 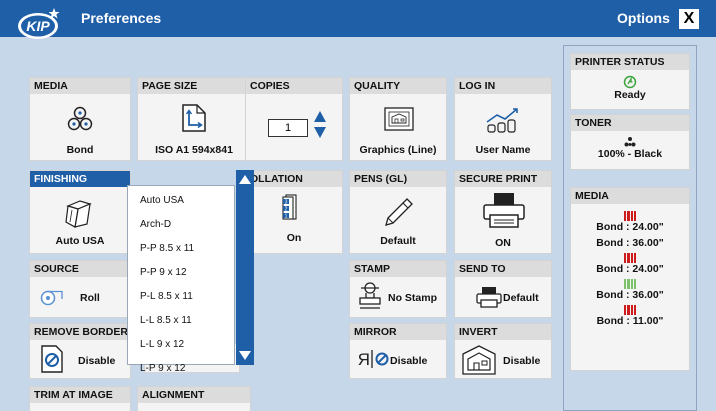 I want to click on alignment-tile: ALIGNMENT, so click(x=194, y=398).